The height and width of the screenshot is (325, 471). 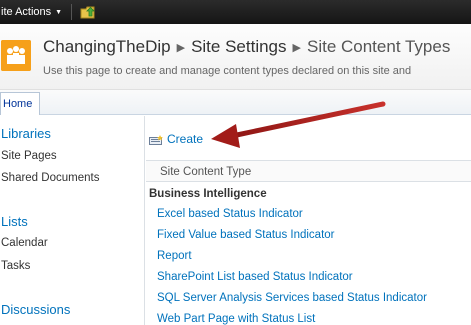 What do you see at coordinates (185, 139) in the screenshot?
I see `create-label: Create` at bounding box center [185, 139].